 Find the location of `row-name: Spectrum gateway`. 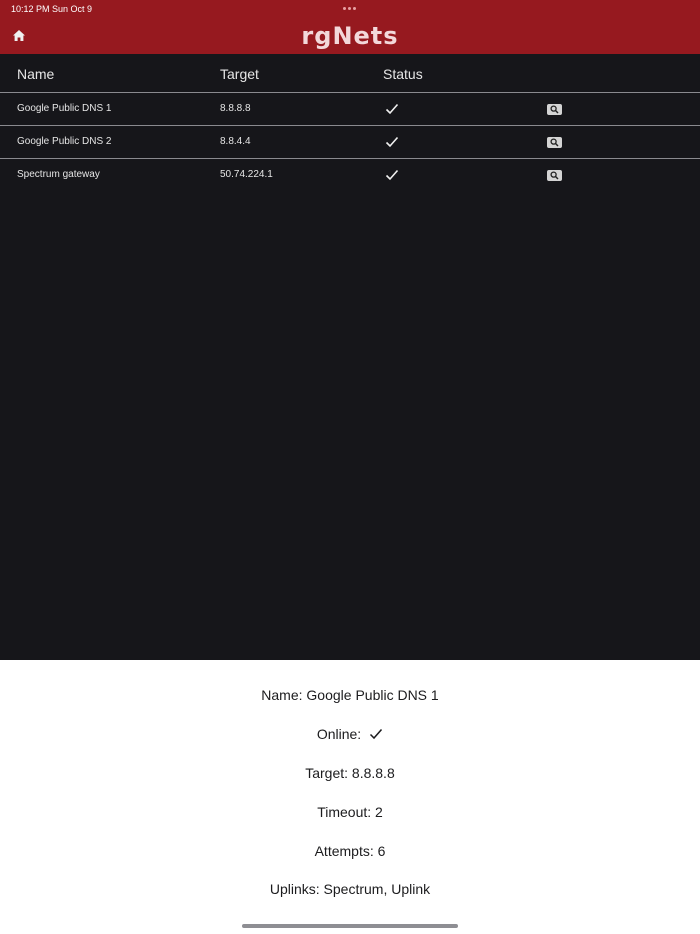

row-name: Spectrum gateway is located at coordinates (58, 174).